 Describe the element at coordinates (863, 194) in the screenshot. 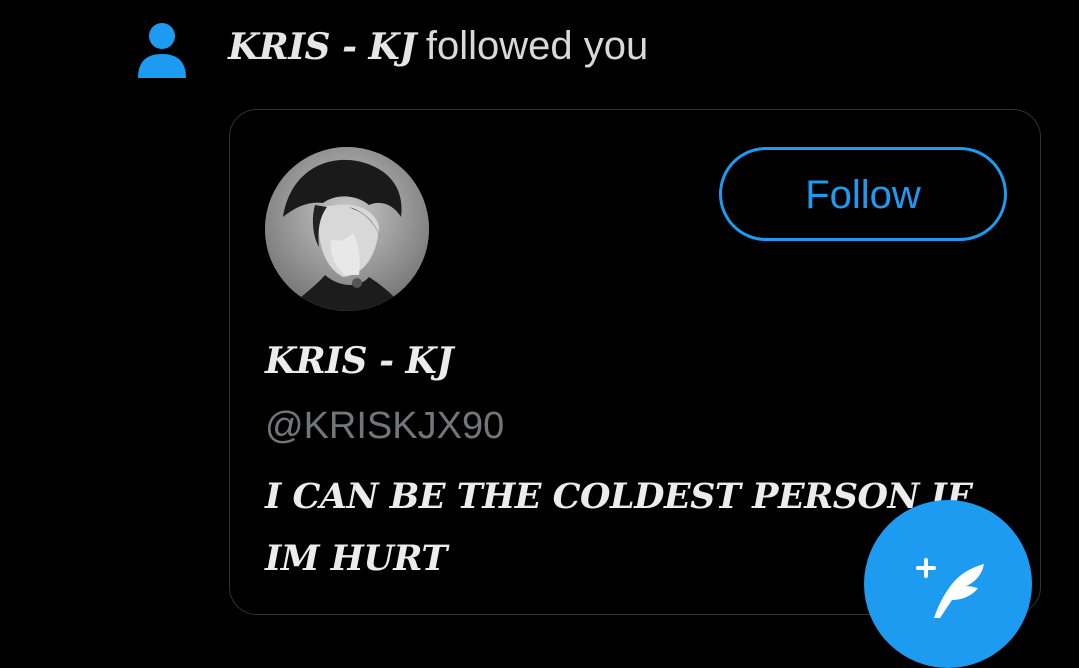

I see `follow-button: Follow` at that location.